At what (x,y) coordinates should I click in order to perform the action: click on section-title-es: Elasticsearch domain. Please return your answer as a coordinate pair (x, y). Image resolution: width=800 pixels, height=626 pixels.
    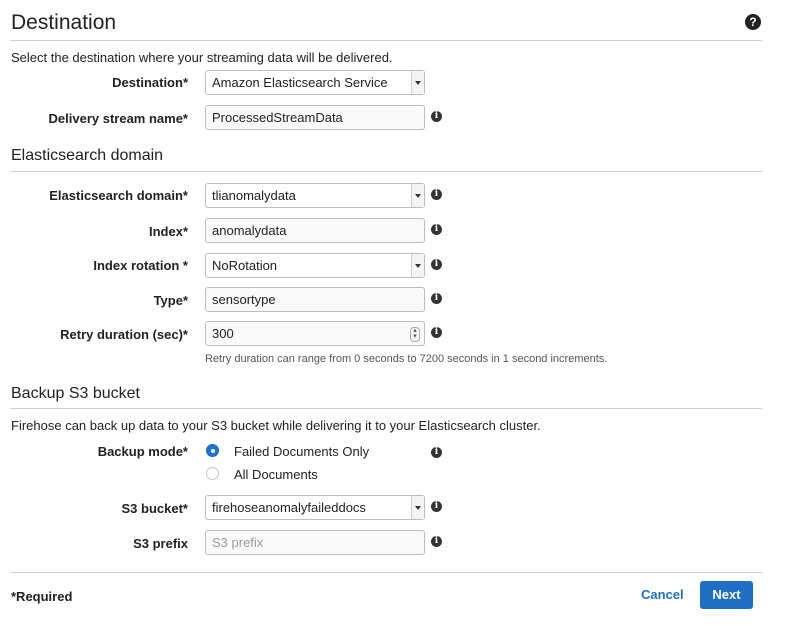
    Looking at the image, I should click on (87, 155).